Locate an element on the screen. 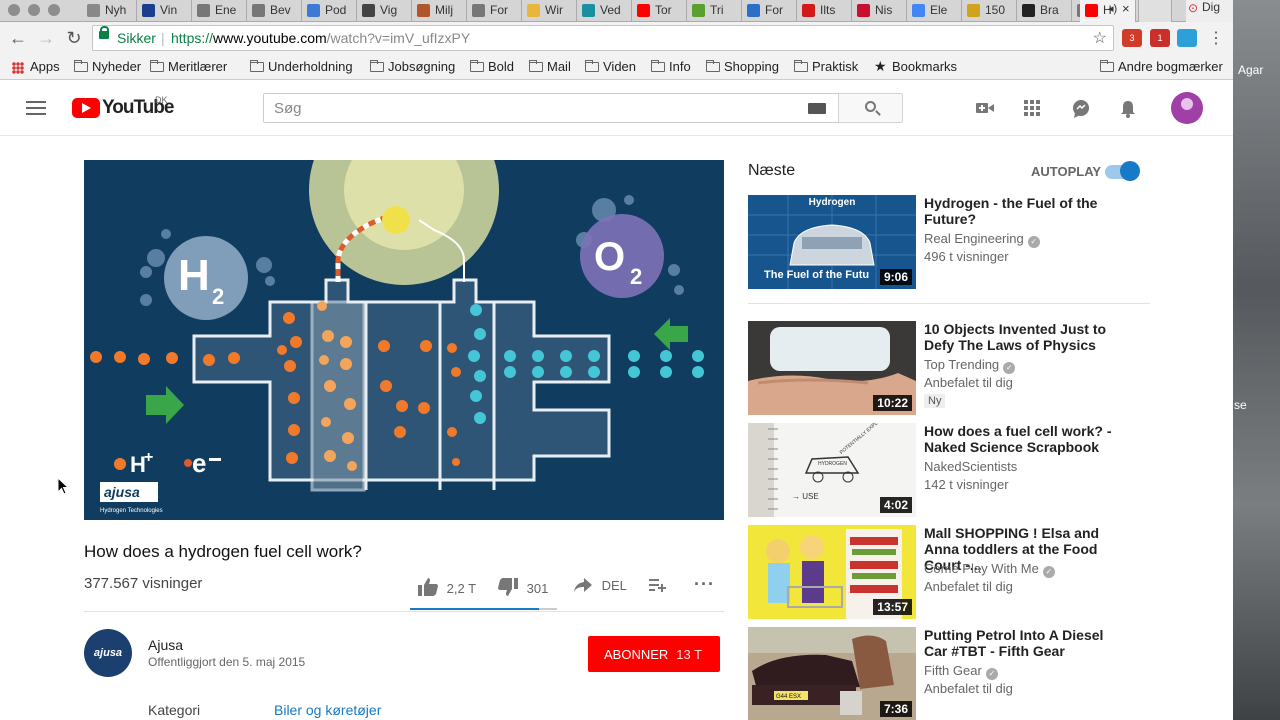 This screenshot has width=1280, height=720. video-thumbnail: Hydrogen The Fuel of the Futu 9:06 is located at coordinates (832, 242).